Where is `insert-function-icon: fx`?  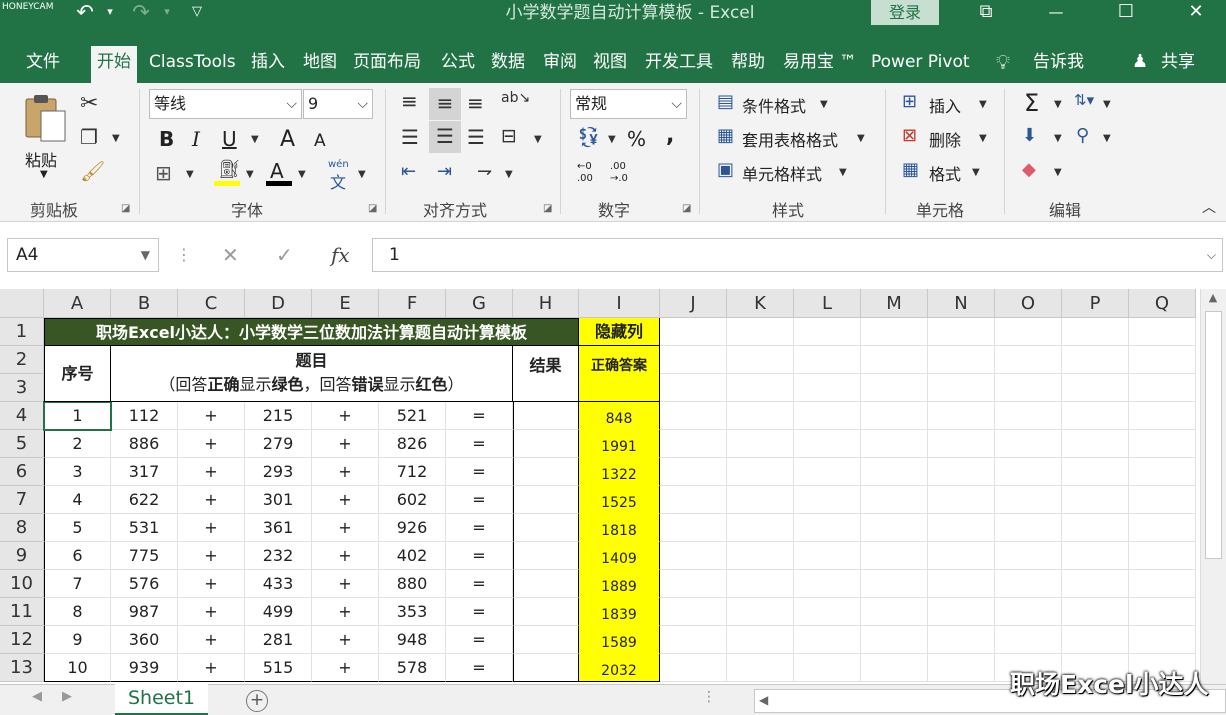 insert-function-icon: fx is located at coordinates (340, 255).